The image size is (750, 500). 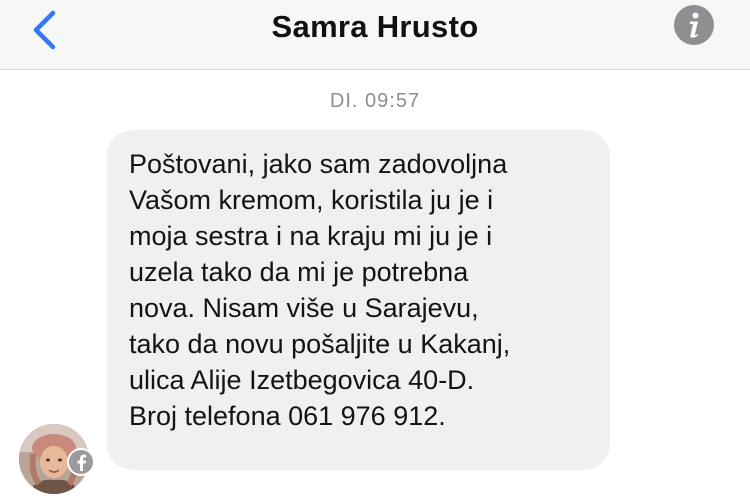 I want to click on navigation-bar: Samra Hrusto, so click(x=375, y=35).